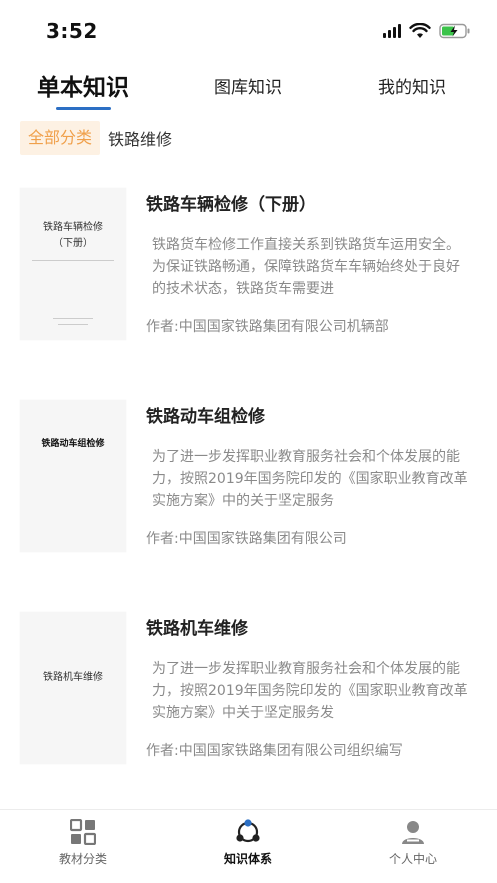 This screenshot has width=497, height=883. I want to click on book-title: 铁路车辆检修（下册）, so click(231, 202).